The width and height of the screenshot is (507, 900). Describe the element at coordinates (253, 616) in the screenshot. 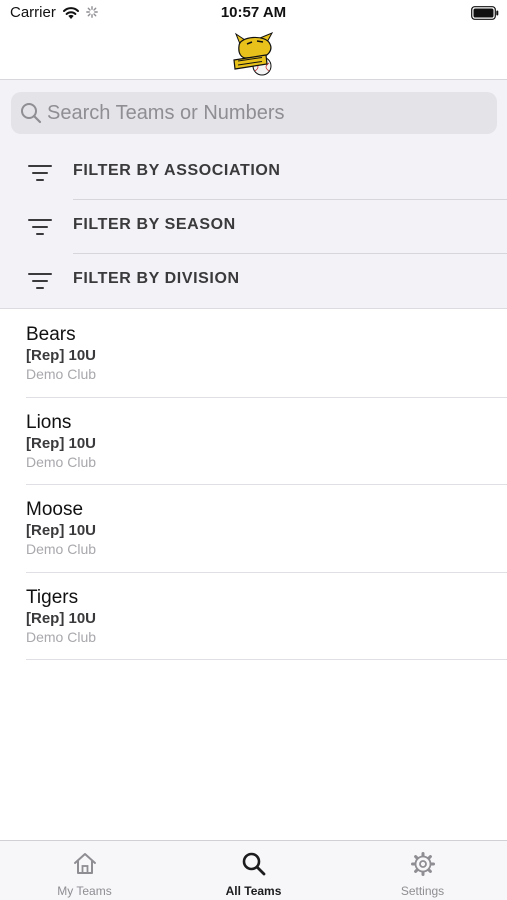

I see `team-row: Tigers [Rep] 10U Demo Club` at that location.